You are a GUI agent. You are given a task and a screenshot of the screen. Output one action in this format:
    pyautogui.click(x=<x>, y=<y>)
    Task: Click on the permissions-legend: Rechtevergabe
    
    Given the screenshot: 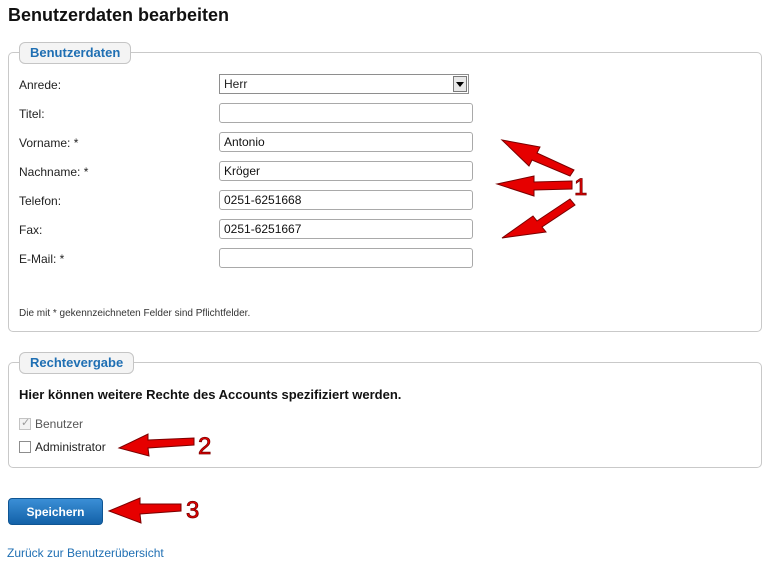 What is the action you would take?
    pyautogui.click(x=77, y=363)
    